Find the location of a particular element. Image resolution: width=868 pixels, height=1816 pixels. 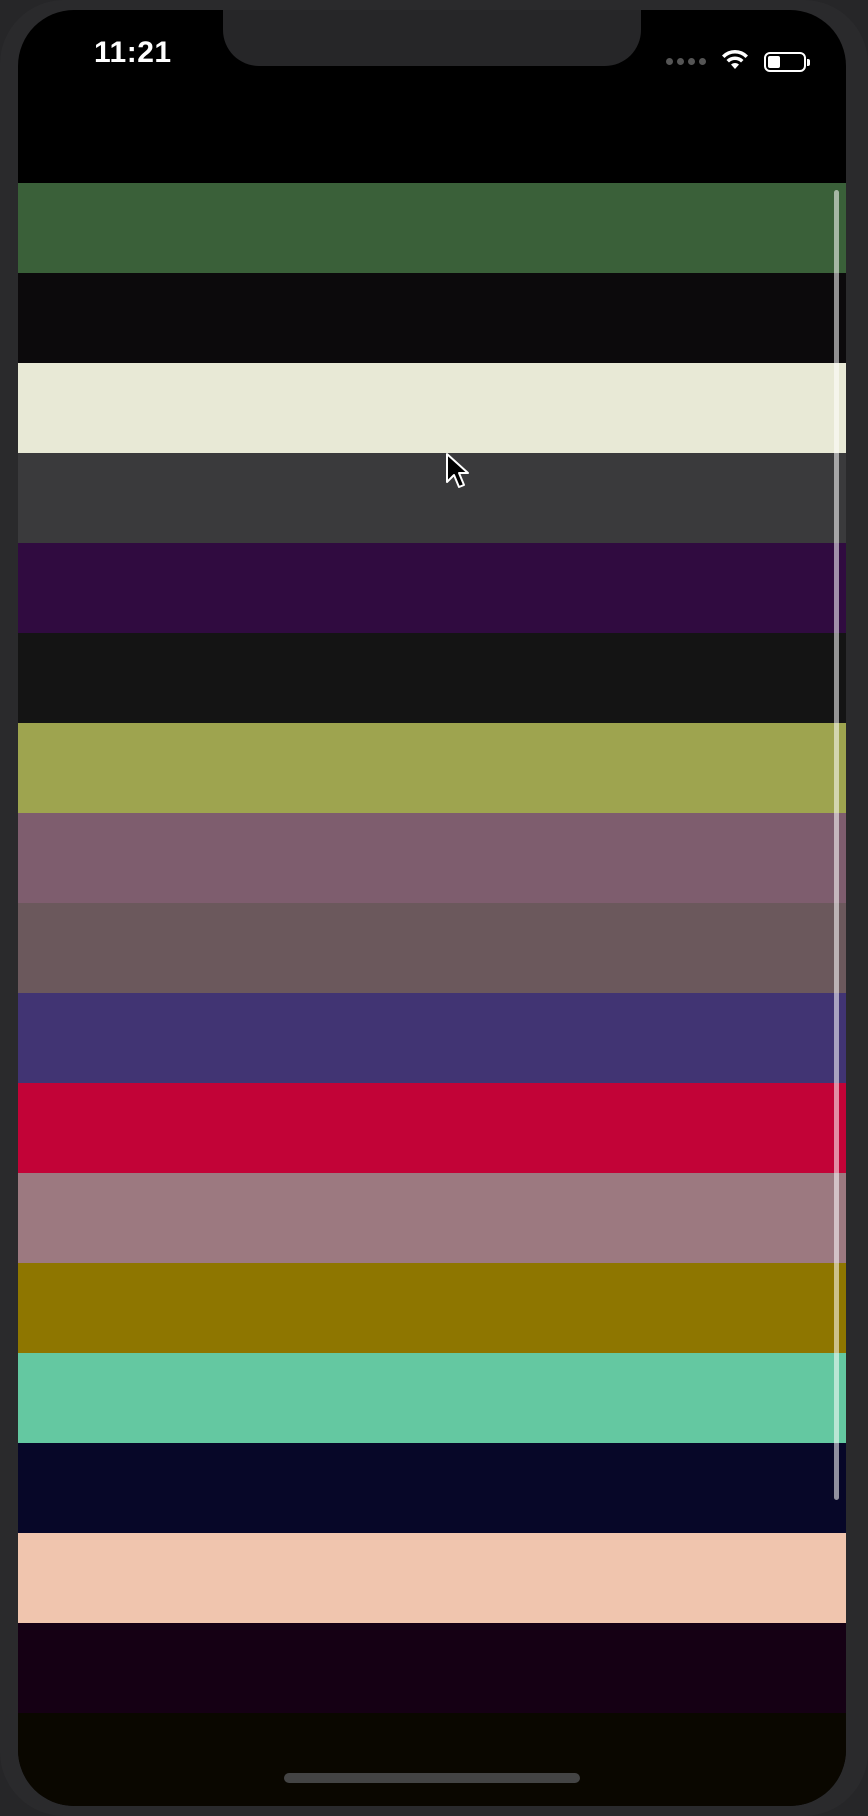

status-time: 11:21 is located at coordinates (133, 52).